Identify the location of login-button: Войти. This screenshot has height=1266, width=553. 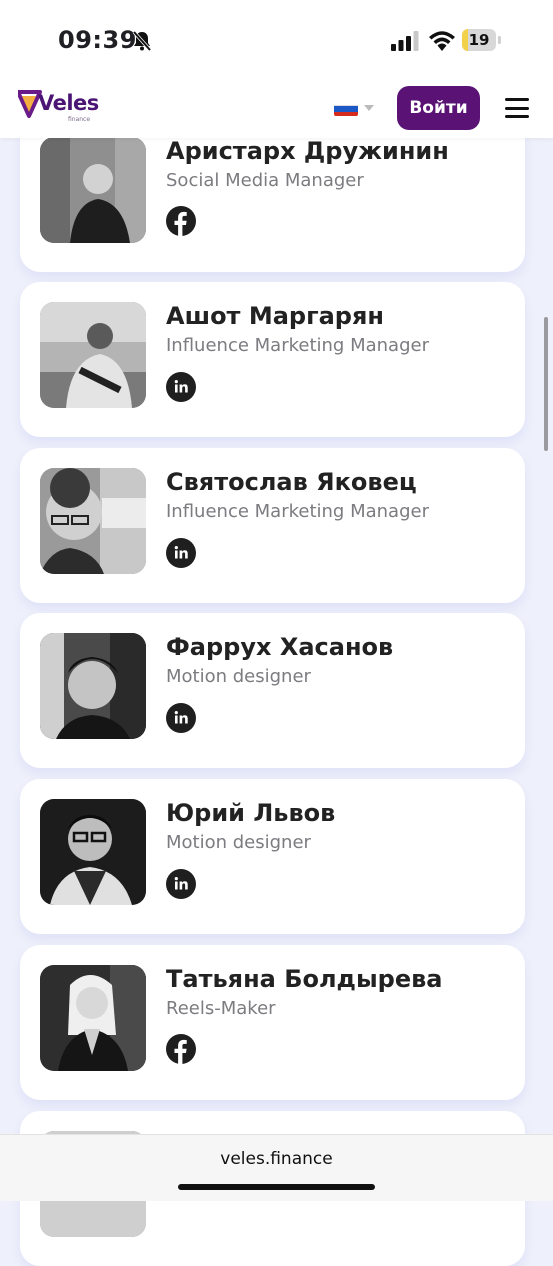
(438, 108).